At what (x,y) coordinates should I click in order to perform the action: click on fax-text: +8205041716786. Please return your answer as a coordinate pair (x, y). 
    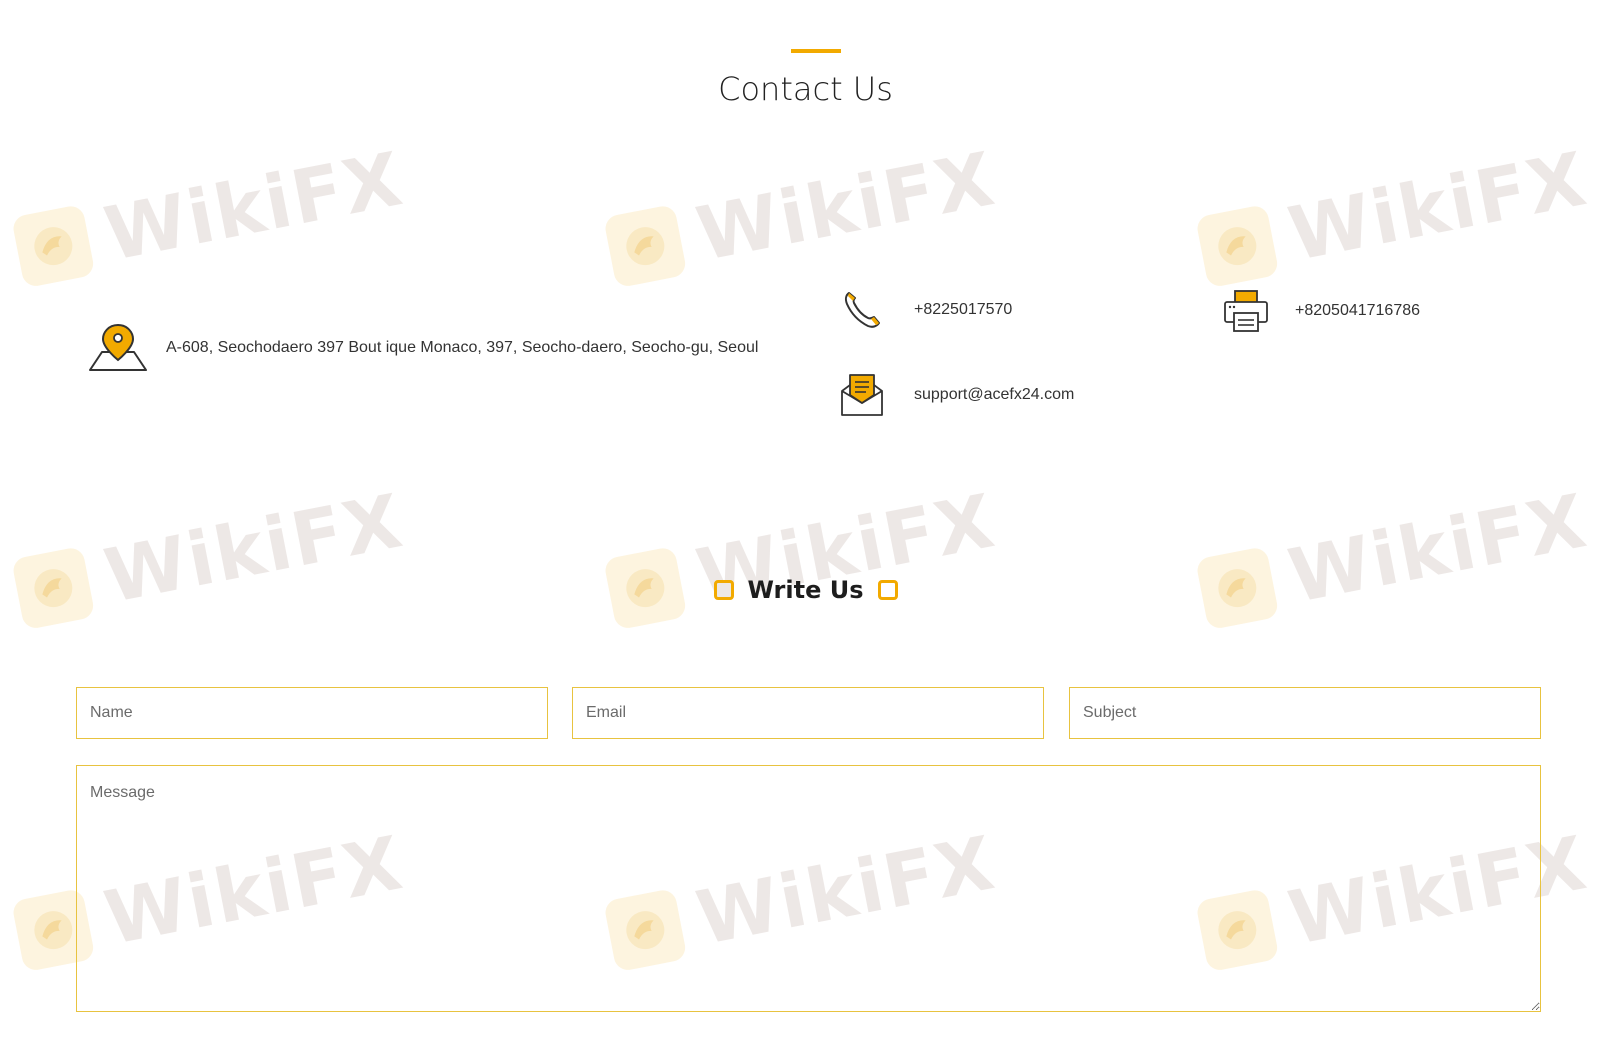
    Looking at the image, I should click on (1358, 310).